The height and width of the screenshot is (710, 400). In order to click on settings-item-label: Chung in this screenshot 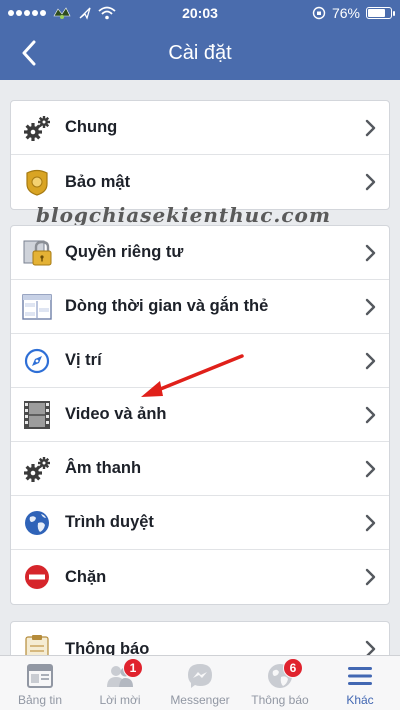, I will do `click(91, 127)`.